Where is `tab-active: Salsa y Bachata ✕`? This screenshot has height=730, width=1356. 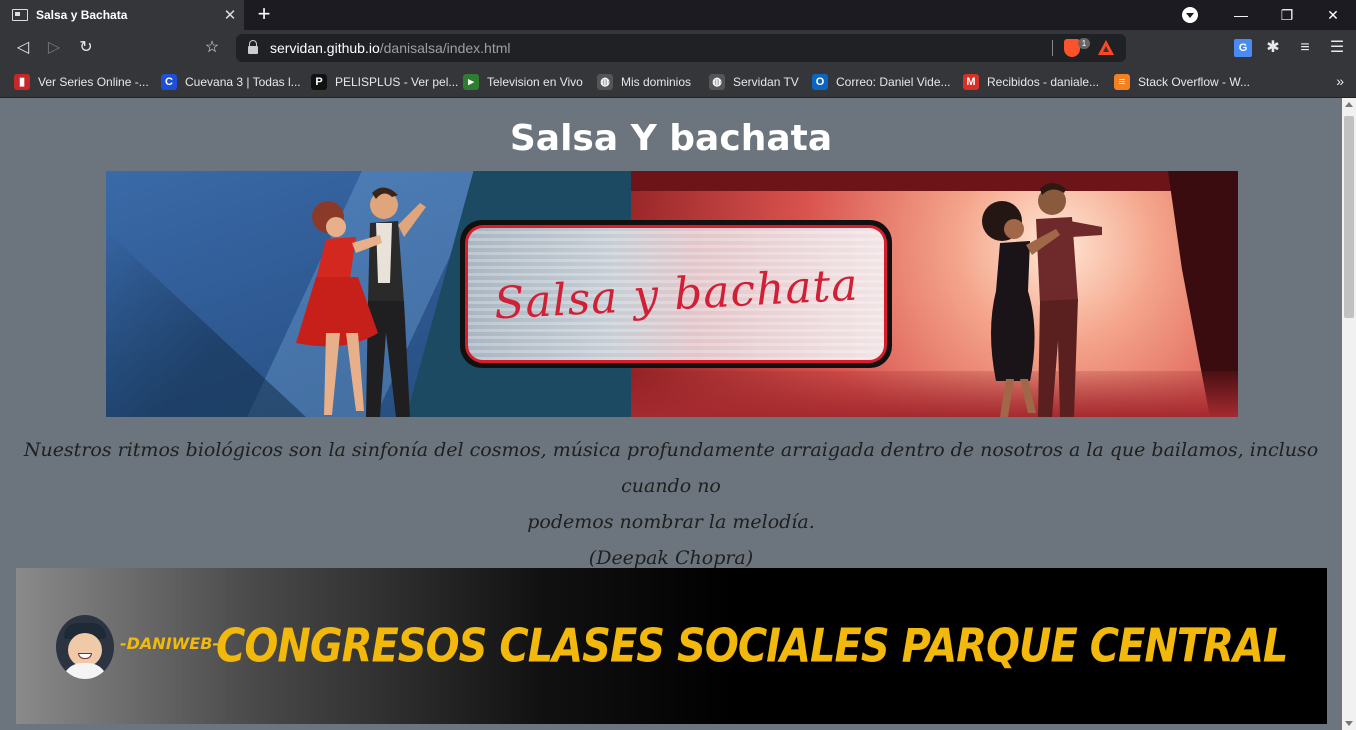 tab-active: Salsa y Bachata ✕ is located at coordinates (122, 15).